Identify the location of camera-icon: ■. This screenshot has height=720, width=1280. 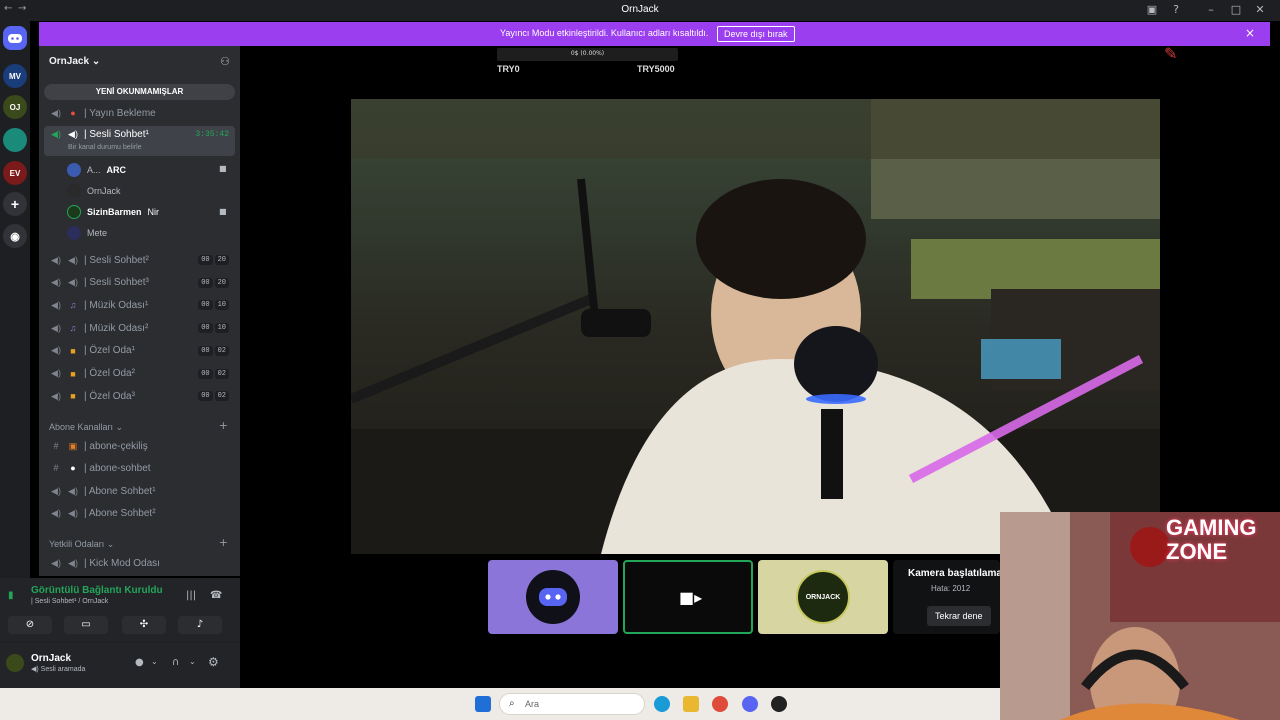
(223, 211).